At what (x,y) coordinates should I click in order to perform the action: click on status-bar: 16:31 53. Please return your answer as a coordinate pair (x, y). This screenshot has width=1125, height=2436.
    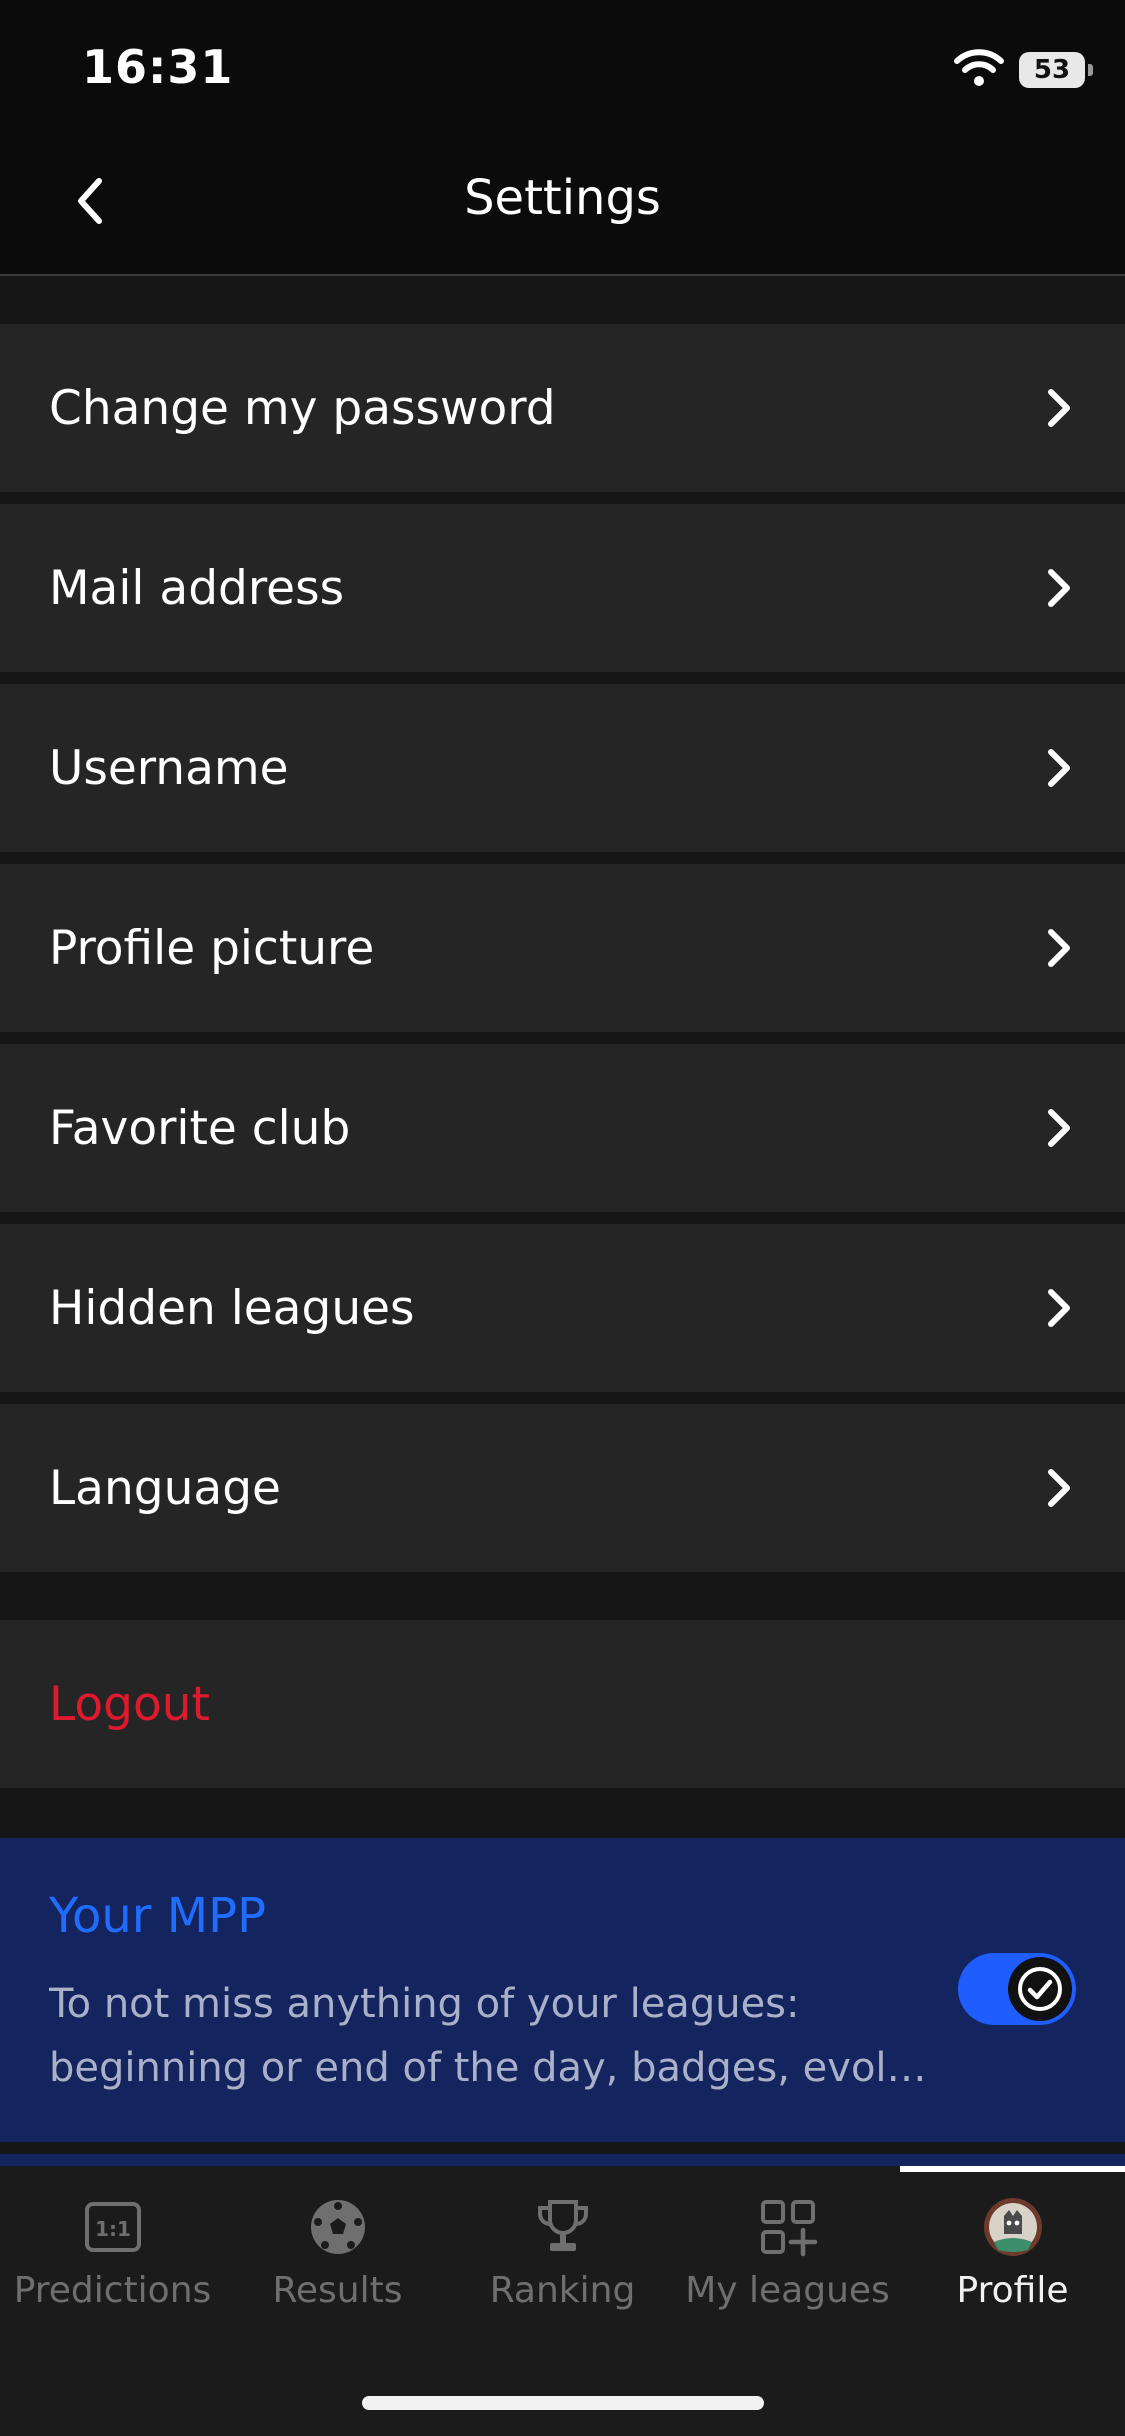
    Looking at the image, I should click on (562, 65).